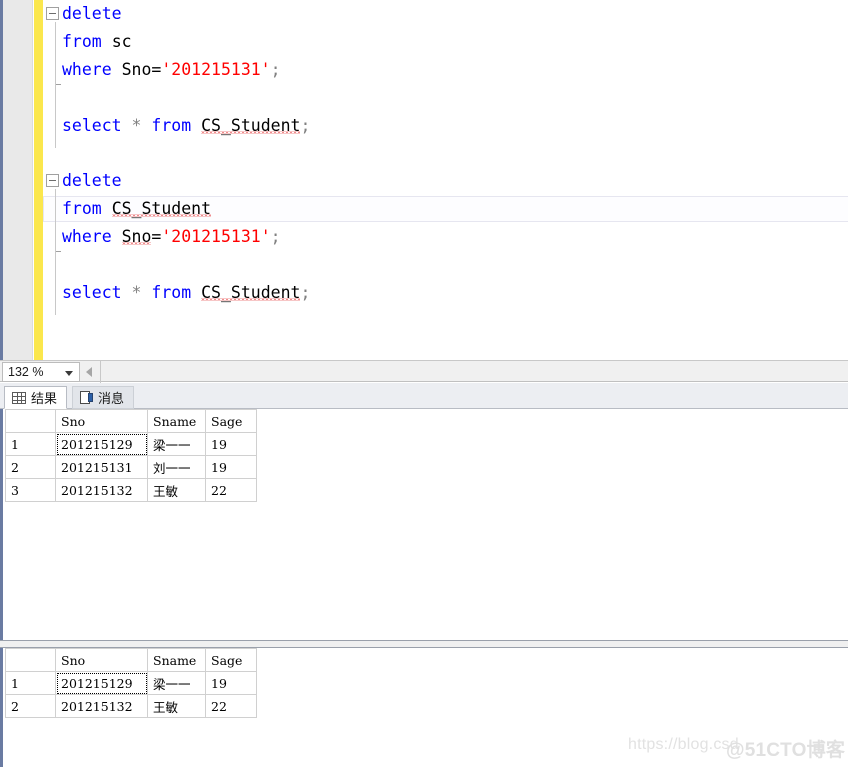 The image size is (848, 767). I want to click on code-token: =, so click(156, 236).